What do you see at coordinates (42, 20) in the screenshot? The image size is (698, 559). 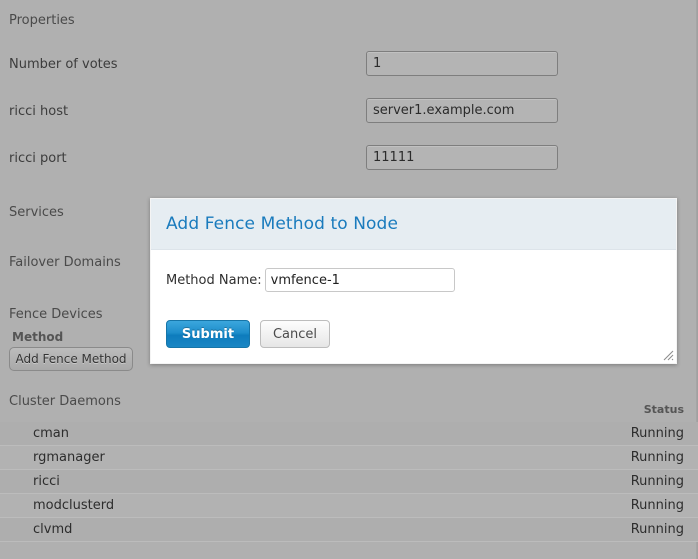 I see `section-header-properties: Properties` at bounding box center [42, 20].